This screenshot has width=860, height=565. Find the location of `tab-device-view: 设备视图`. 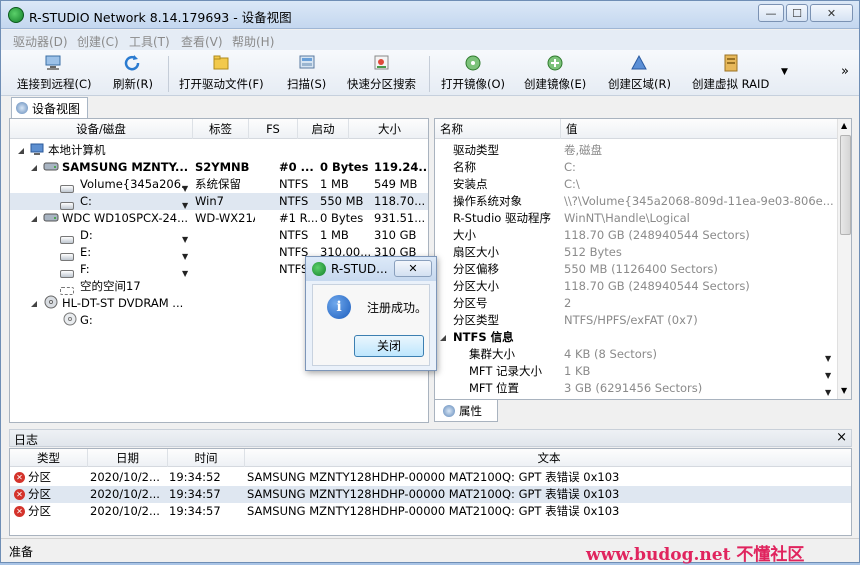

tab-device-view: 设备视图 is located at coordinates (50, 107).